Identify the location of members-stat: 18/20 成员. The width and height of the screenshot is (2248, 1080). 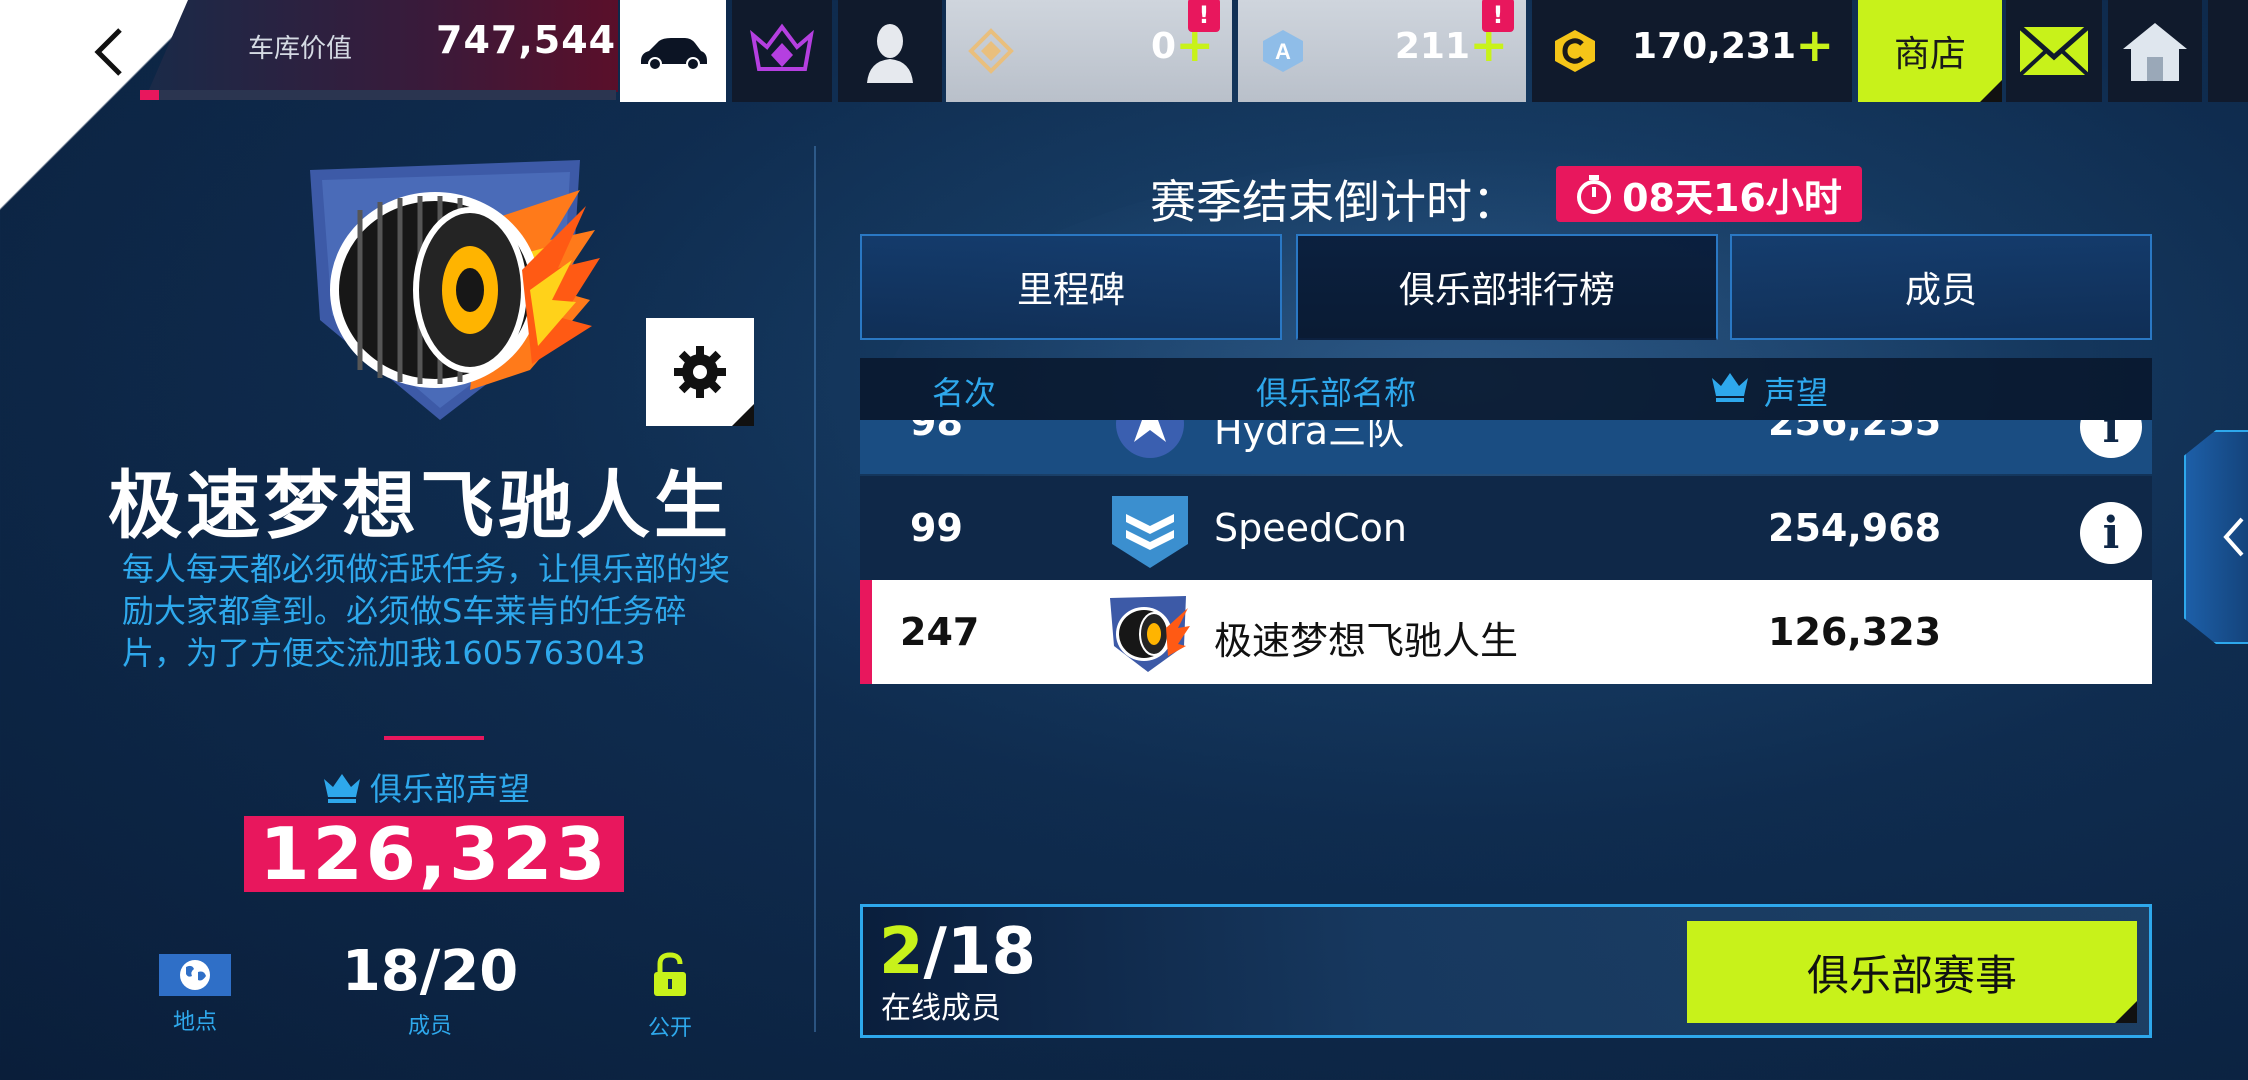
(430, 992).